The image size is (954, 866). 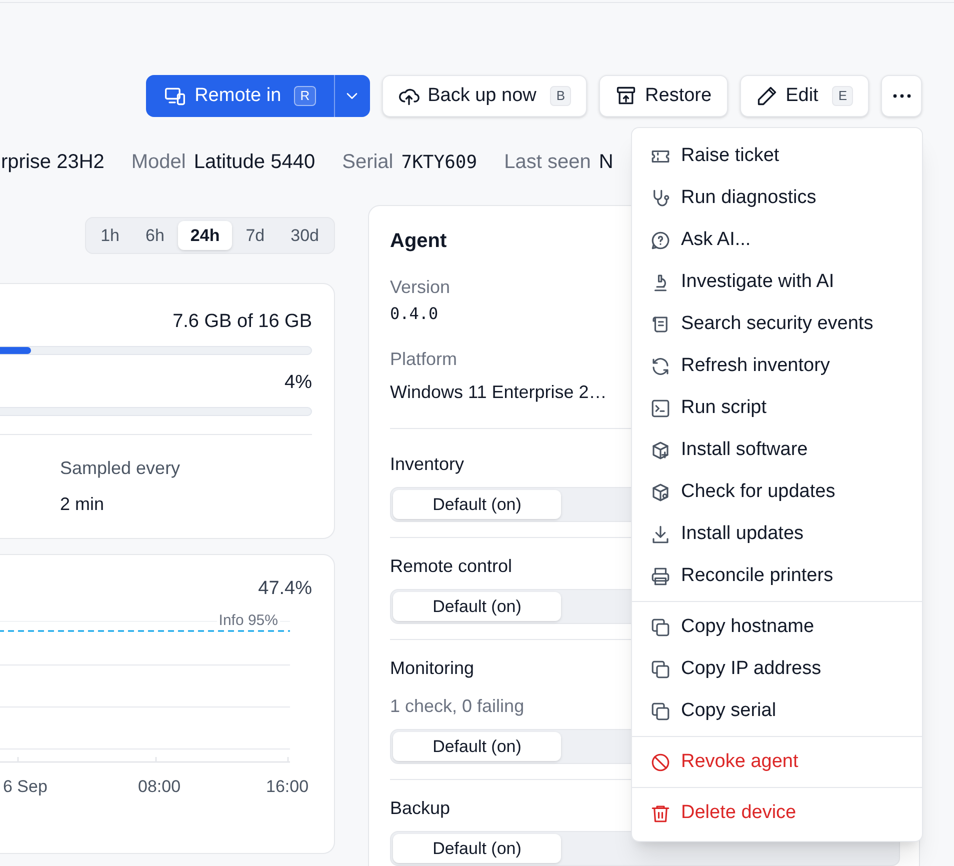 What do you see at coordinates (439, 163) in the screenshot?
I see `meta-value: 7KTY609` at bounding box center [439, 163].